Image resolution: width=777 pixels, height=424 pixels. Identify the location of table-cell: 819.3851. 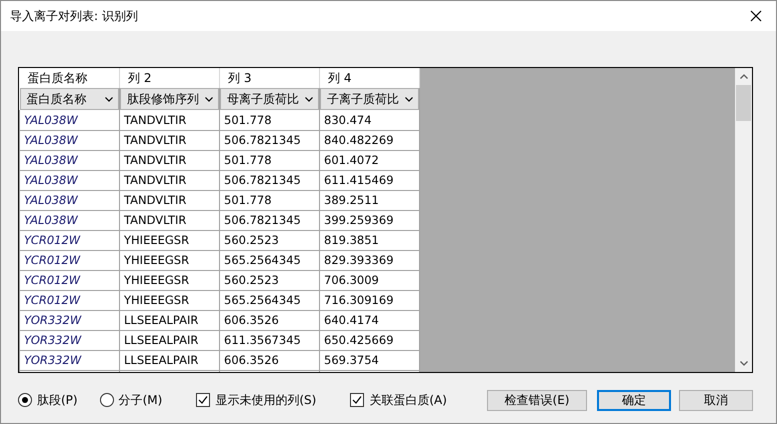
(370, 240).